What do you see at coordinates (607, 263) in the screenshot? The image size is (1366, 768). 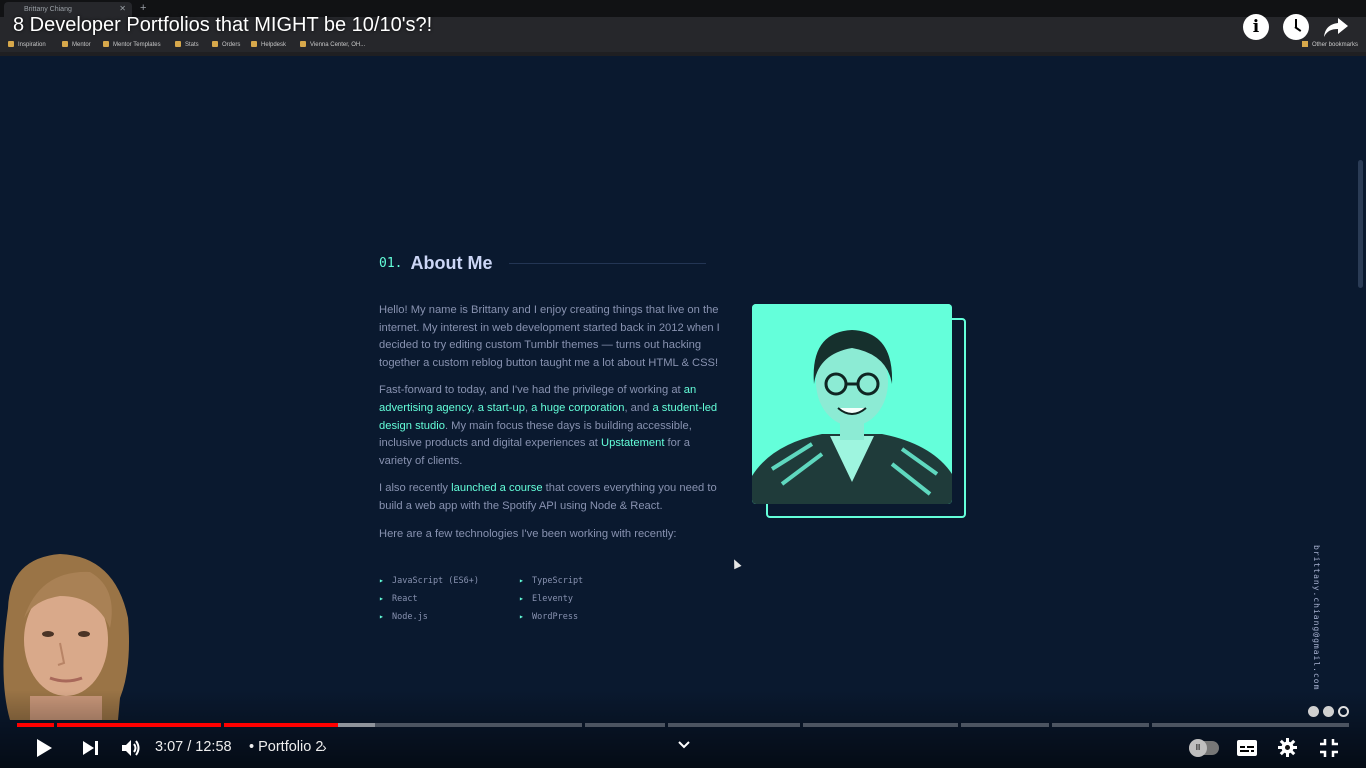 I see `heading-divider` at bounding box center [607, 263].